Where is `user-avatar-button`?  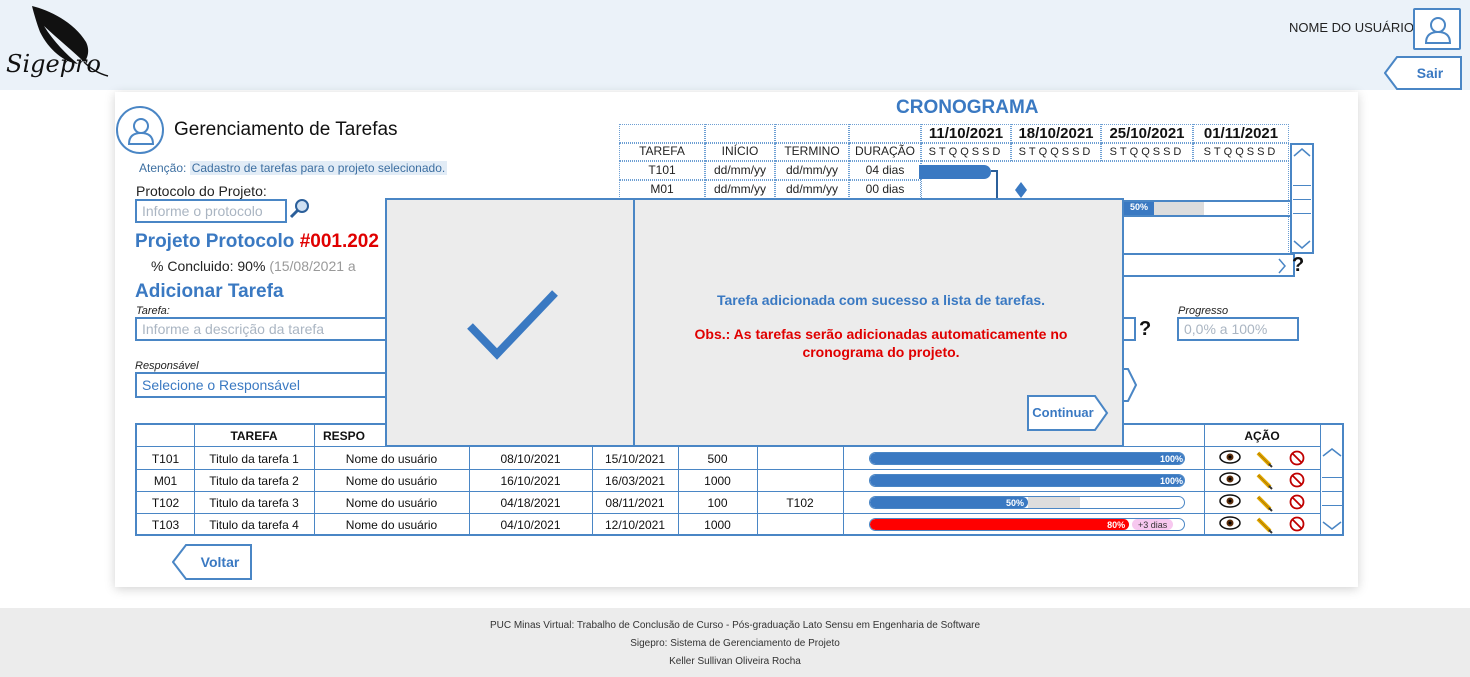
user-avatar-button is located at coordinates (1437, 29).